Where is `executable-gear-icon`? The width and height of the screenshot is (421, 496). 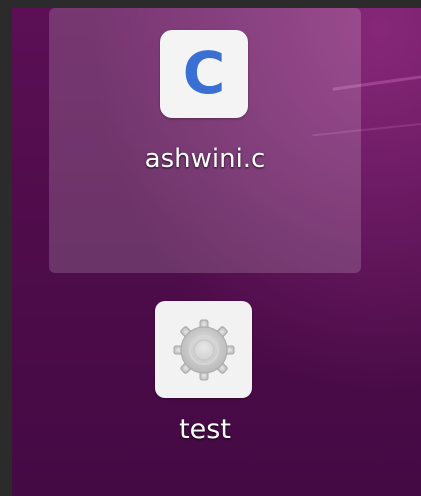
executable-gear-icon is located at coordinates (203, 349).